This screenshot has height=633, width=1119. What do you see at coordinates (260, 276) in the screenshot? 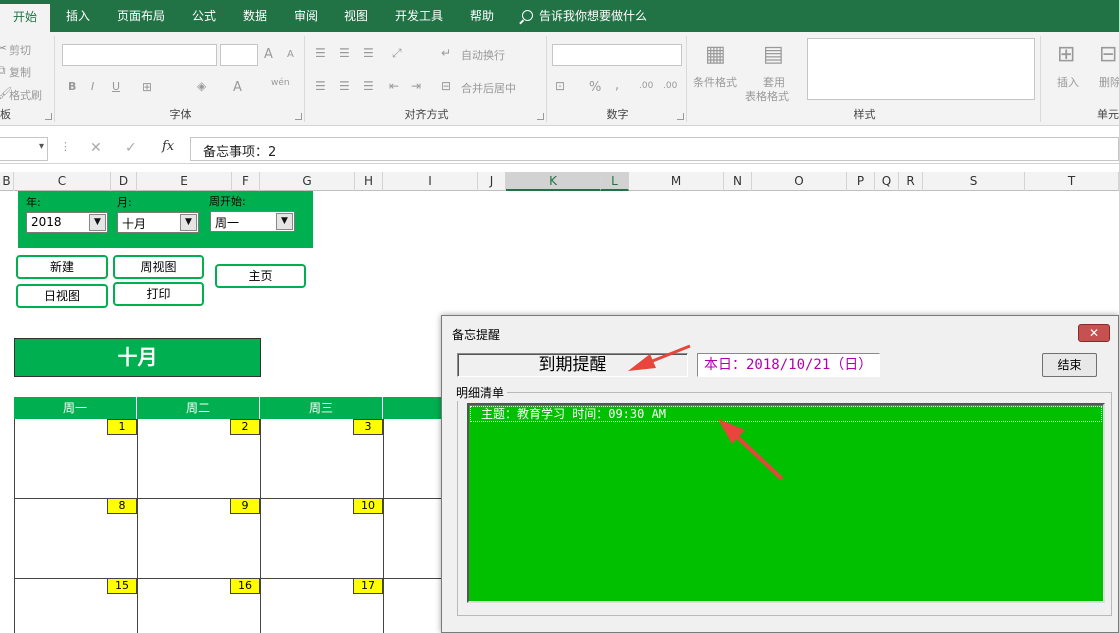
I see `home-button: 主页` at bounding box center [260, 276].